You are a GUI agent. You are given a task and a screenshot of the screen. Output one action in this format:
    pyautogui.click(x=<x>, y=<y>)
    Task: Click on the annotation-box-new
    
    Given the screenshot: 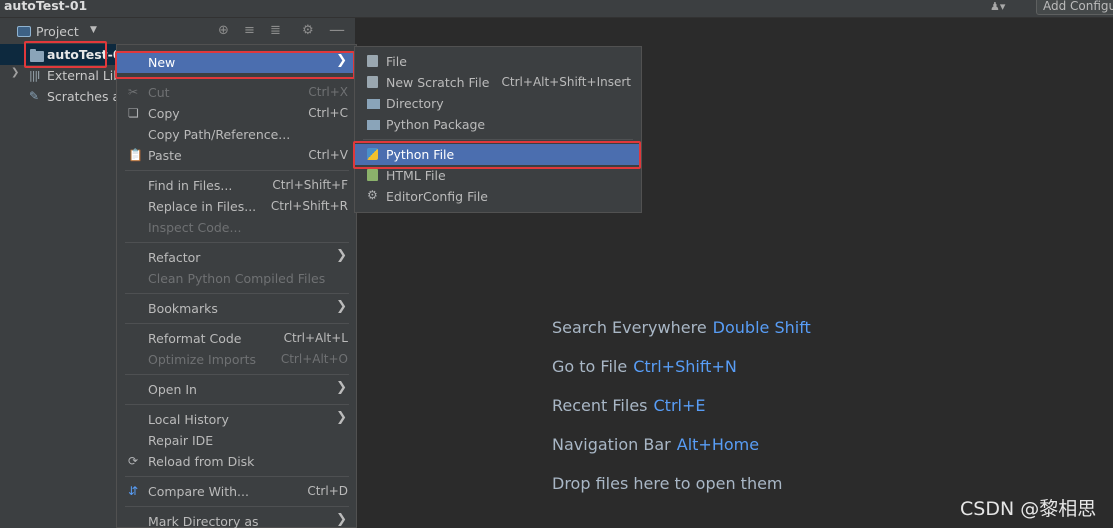 What is the action you would take?
    pyautogui.click(x=235, y=65)
    